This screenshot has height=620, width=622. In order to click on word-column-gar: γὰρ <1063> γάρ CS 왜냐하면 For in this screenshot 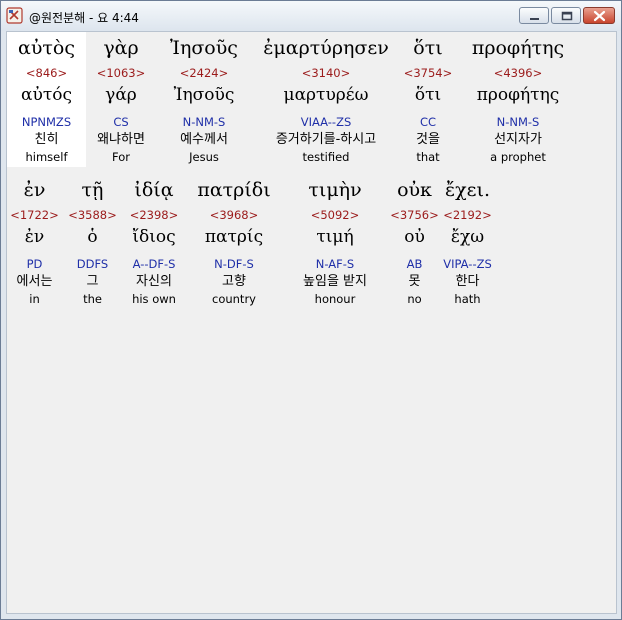, I will do `click(121, 99)`.